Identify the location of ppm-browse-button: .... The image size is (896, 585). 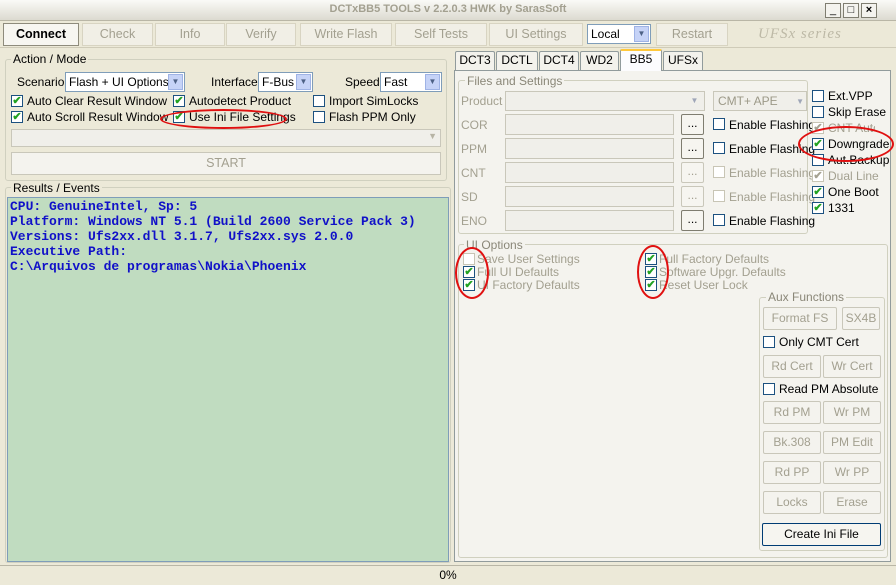
(692, 148).